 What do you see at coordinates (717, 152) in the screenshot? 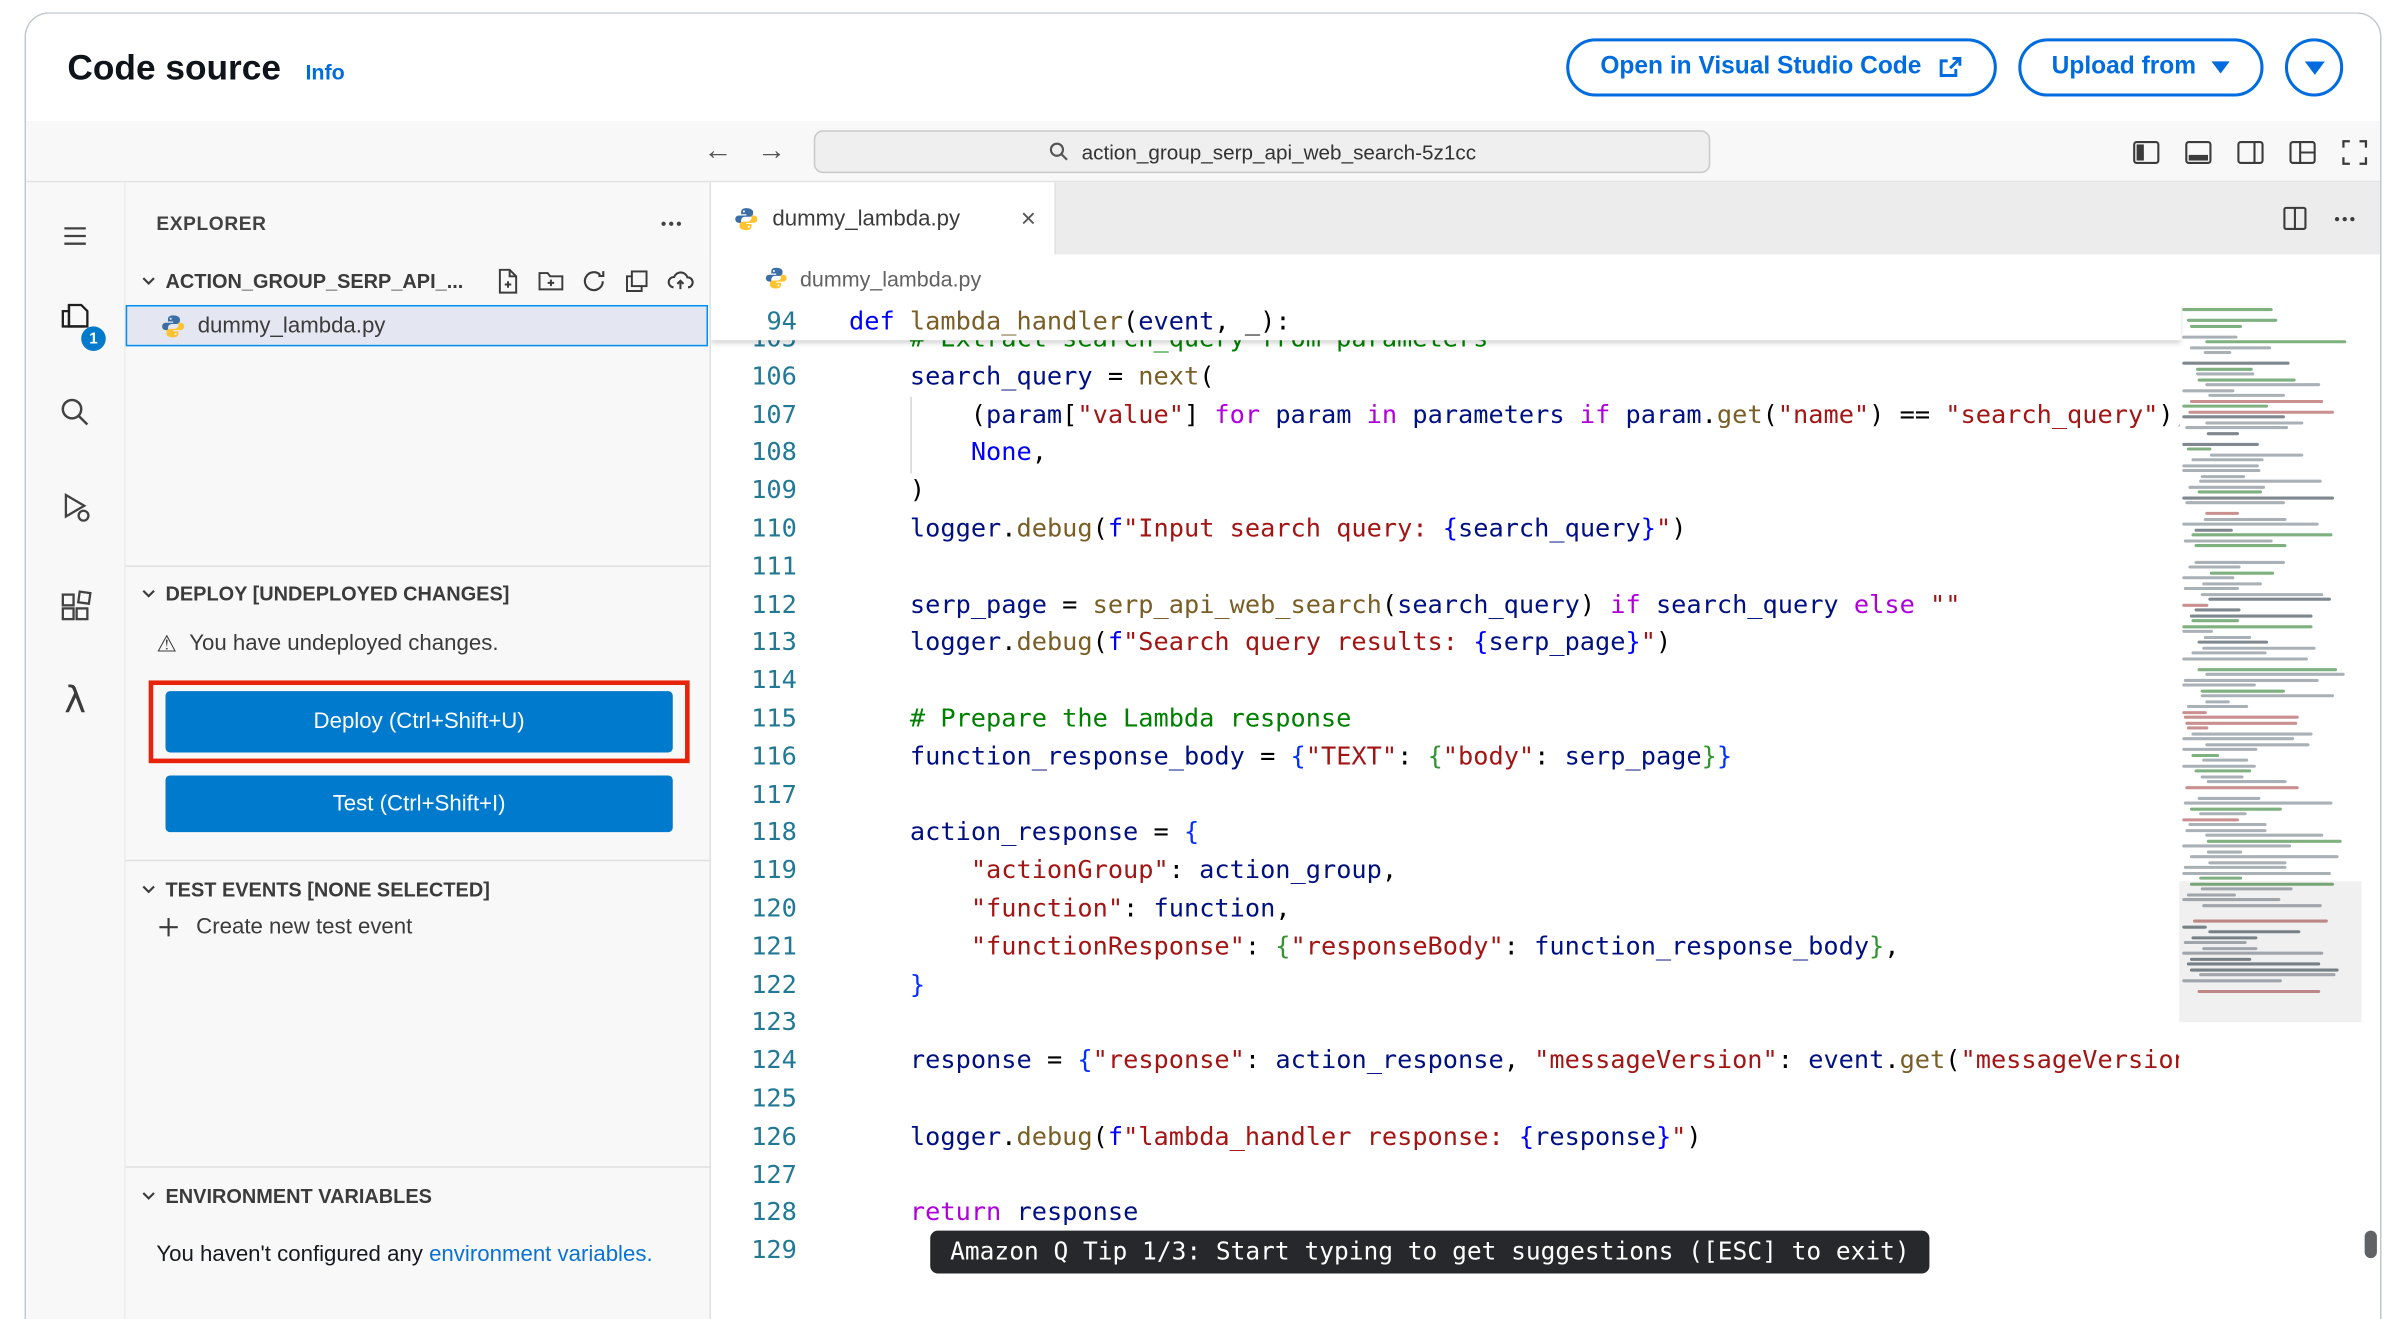
I see `back-icon: ←` at bounding box center [717, 152].